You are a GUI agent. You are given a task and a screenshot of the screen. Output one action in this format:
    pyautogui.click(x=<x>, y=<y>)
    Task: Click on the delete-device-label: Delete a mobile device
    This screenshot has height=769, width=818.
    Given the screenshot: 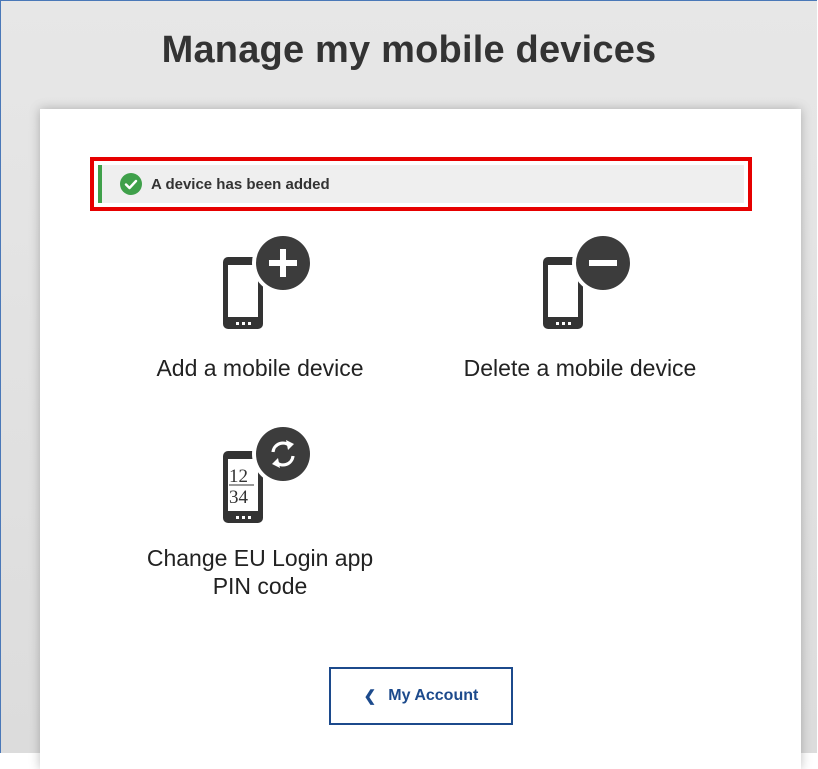 What is the action you would take?
    pyautogui.click(x=580, y=368)
    